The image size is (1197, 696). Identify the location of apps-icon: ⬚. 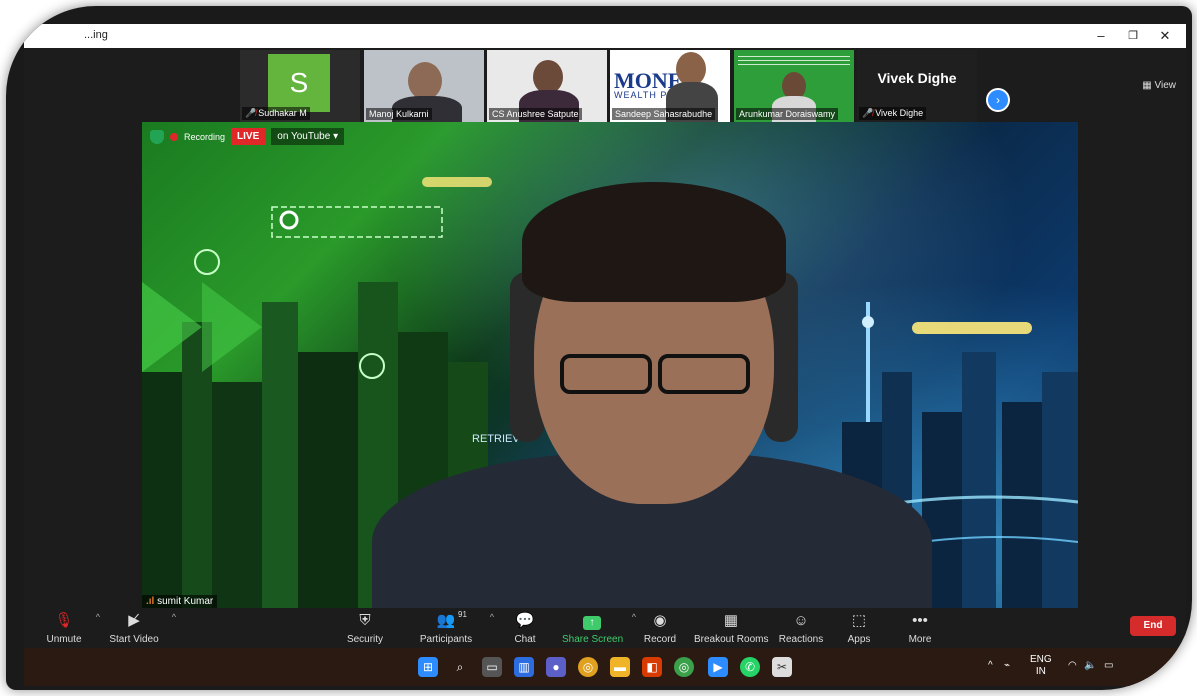
(859, 620).